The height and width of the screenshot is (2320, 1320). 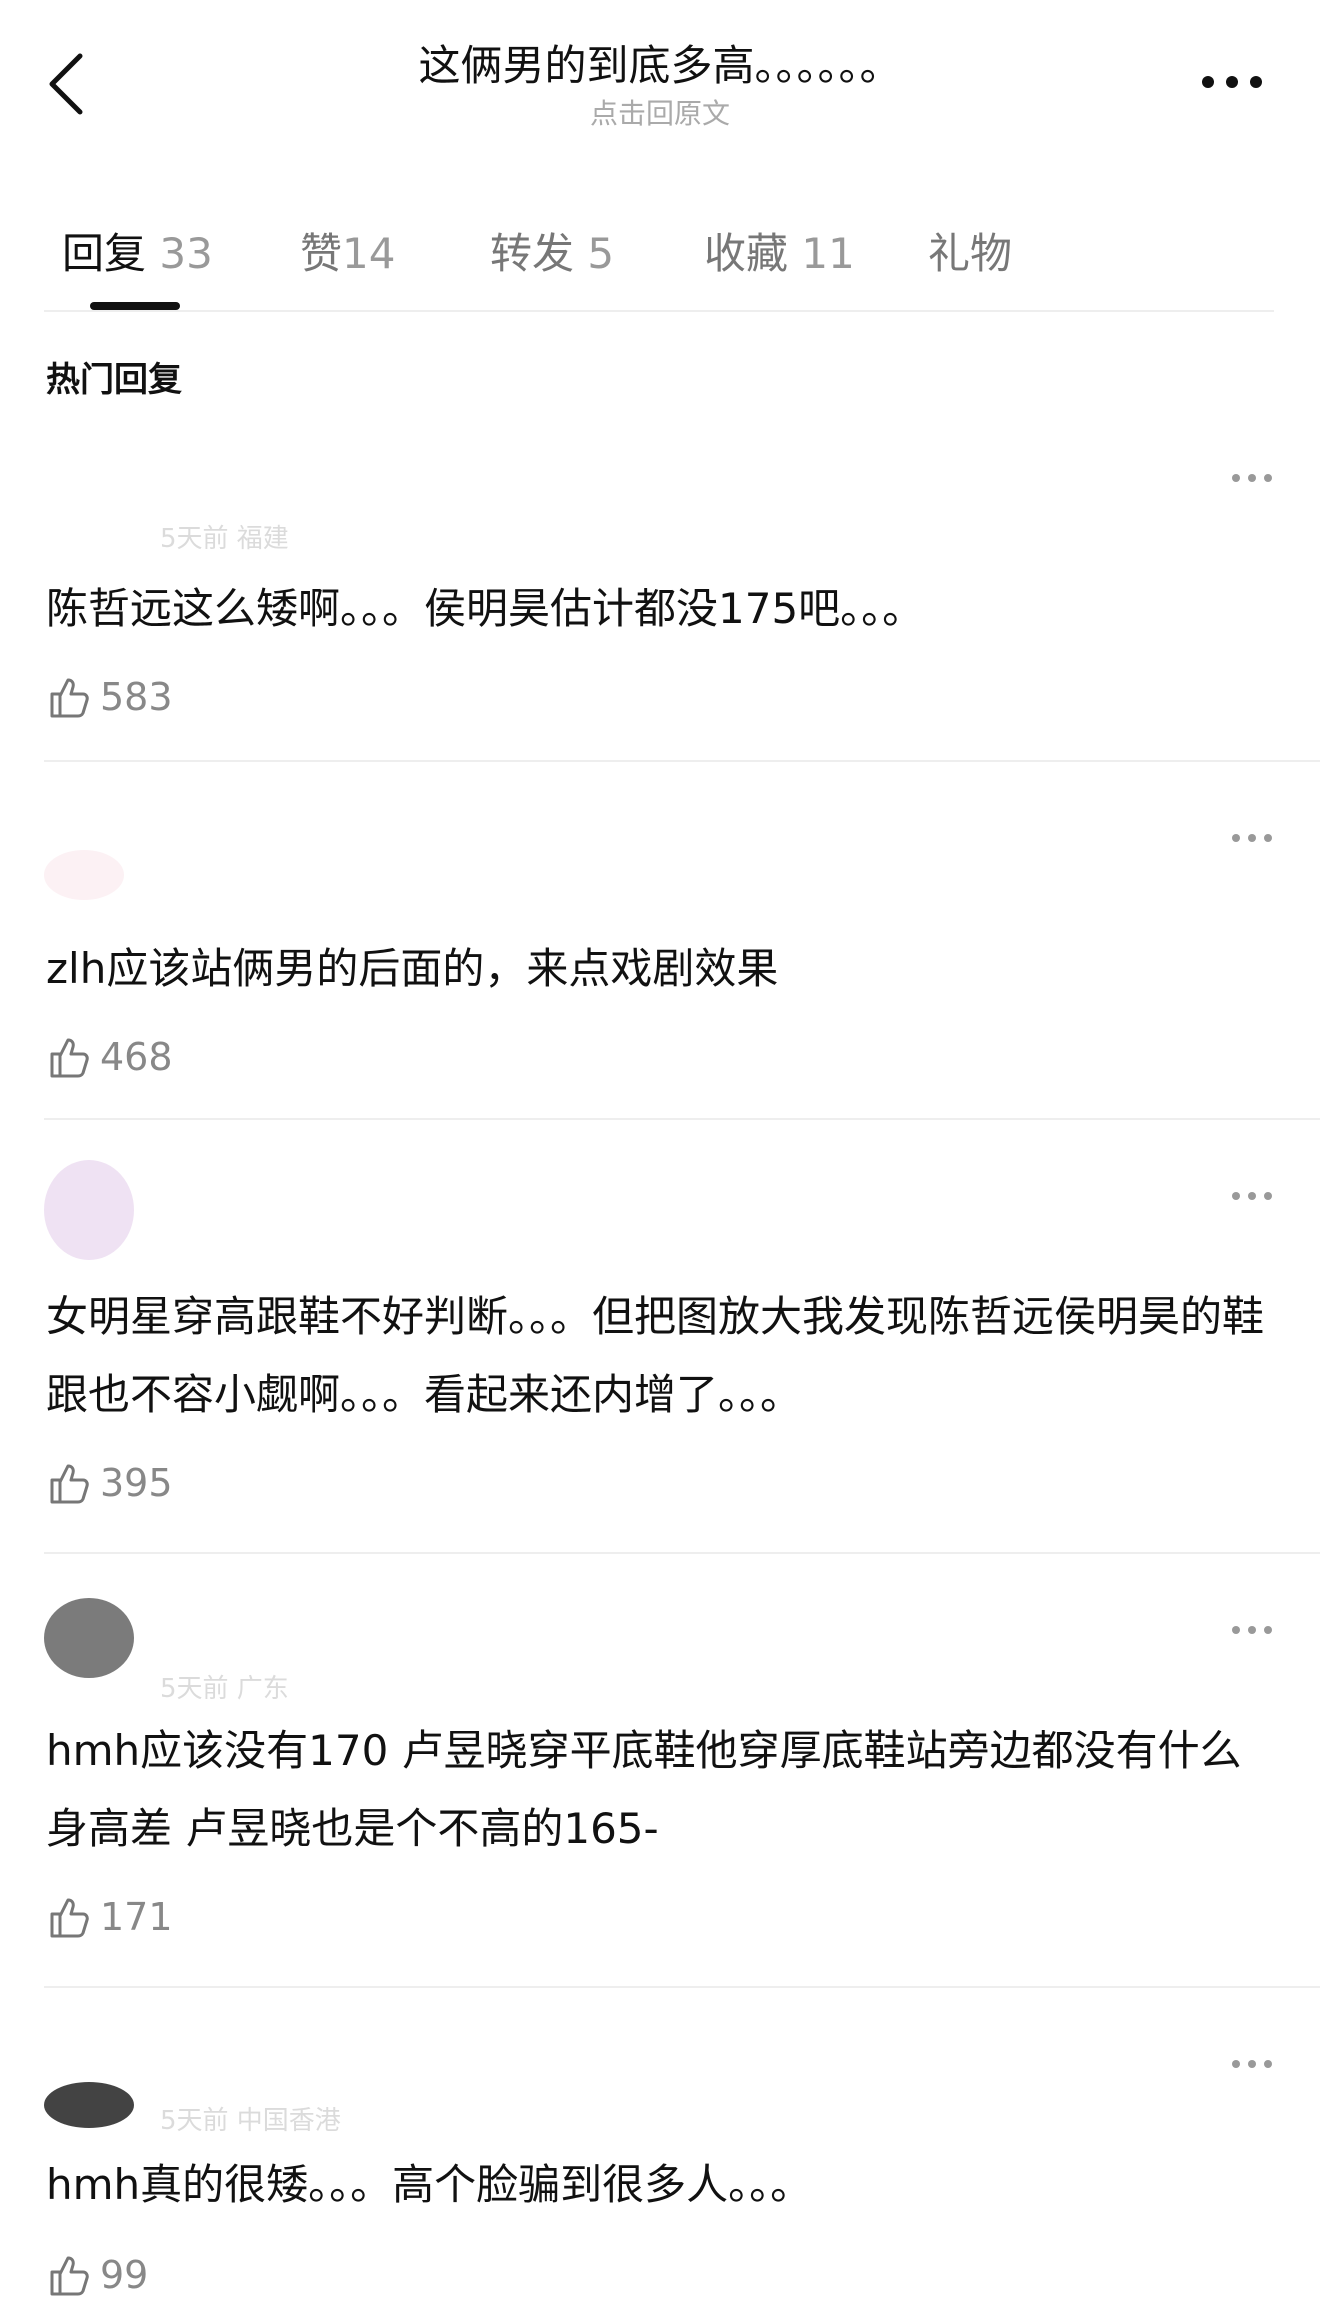 I want to click on active-tab-indicator, so click(x=135, y=306).